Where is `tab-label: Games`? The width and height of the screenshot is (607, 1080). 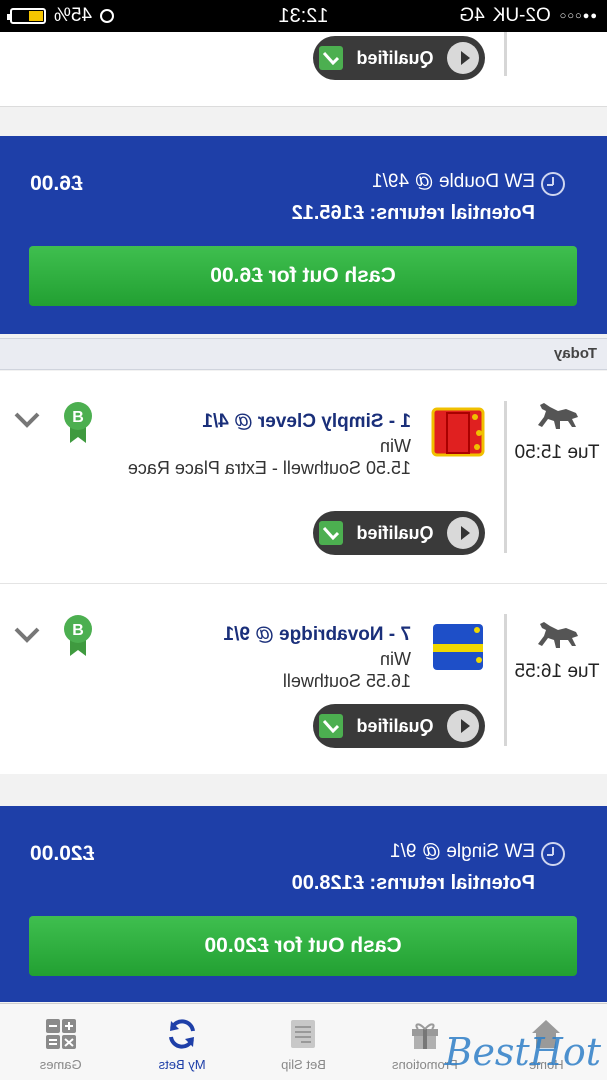
tab-label: Games is located at coordinates (60, 1064).